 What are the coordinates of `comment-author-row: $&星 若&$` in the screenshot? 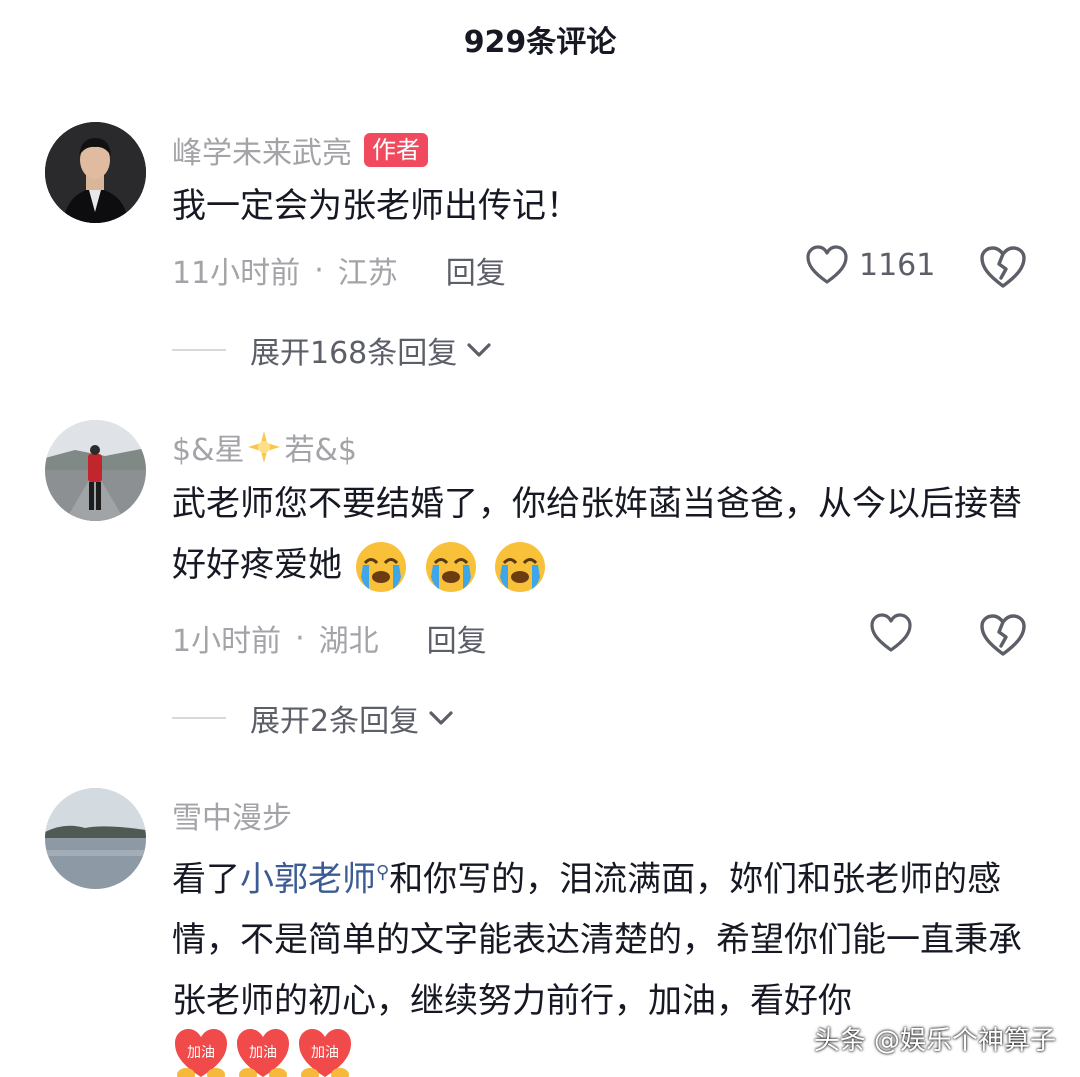 It's located at (264, 447).